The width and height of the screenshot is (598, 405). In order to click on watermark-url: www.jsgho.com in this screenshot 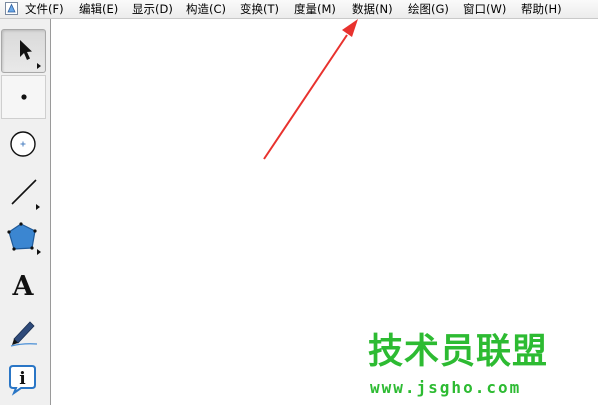, I will do `click(446, 387)`.